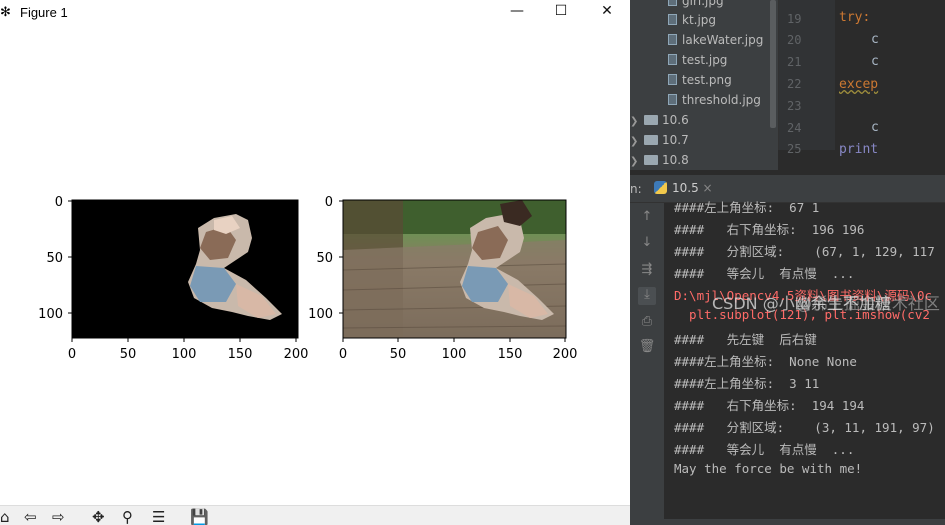 This screenshot has width=945, height=525. What do you see at coordinates (807, 78) in the screenshot?
I see `line-gutter: 19 20 21 22 23 24 25` at bounding box center [807, 78].